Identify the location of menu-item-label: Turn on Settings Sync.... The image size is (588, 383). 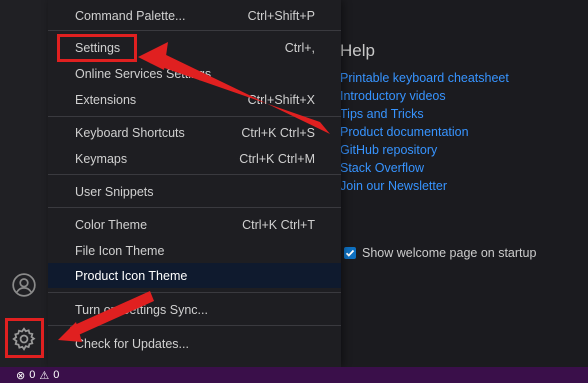
(141, 309).